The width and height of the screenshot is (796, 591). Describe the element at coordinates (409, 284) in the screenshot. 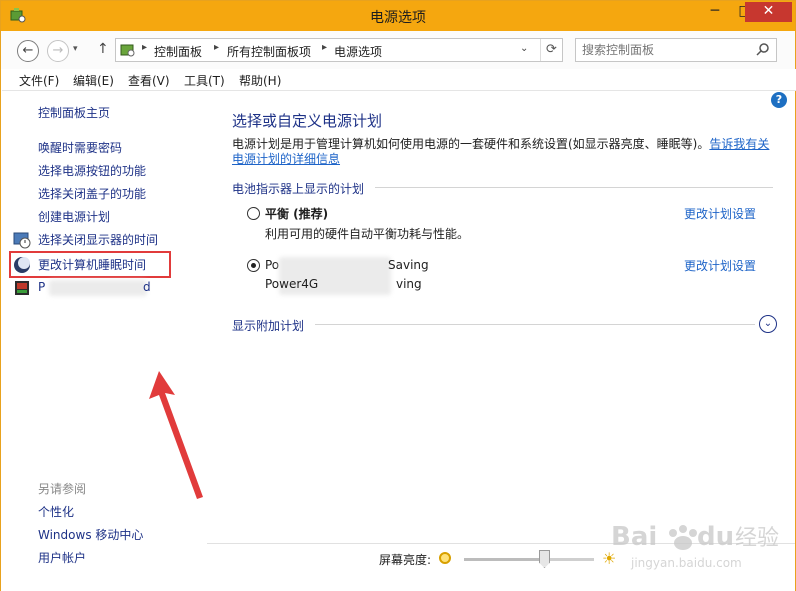

I see `plan-power-saving-desc-end: ving` at that location.